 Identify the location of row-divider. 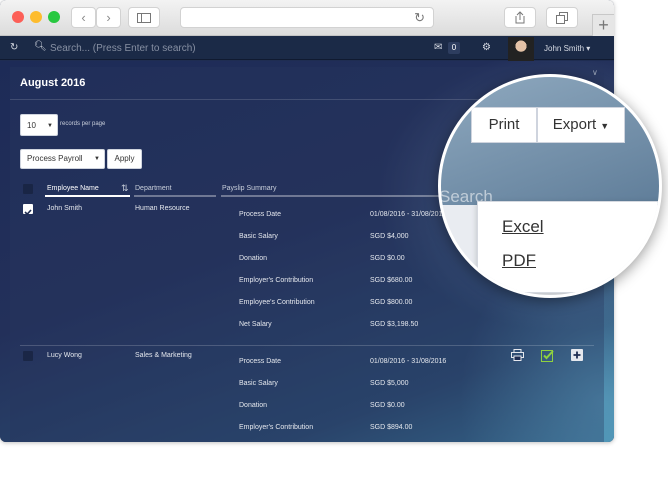
(307, 345).